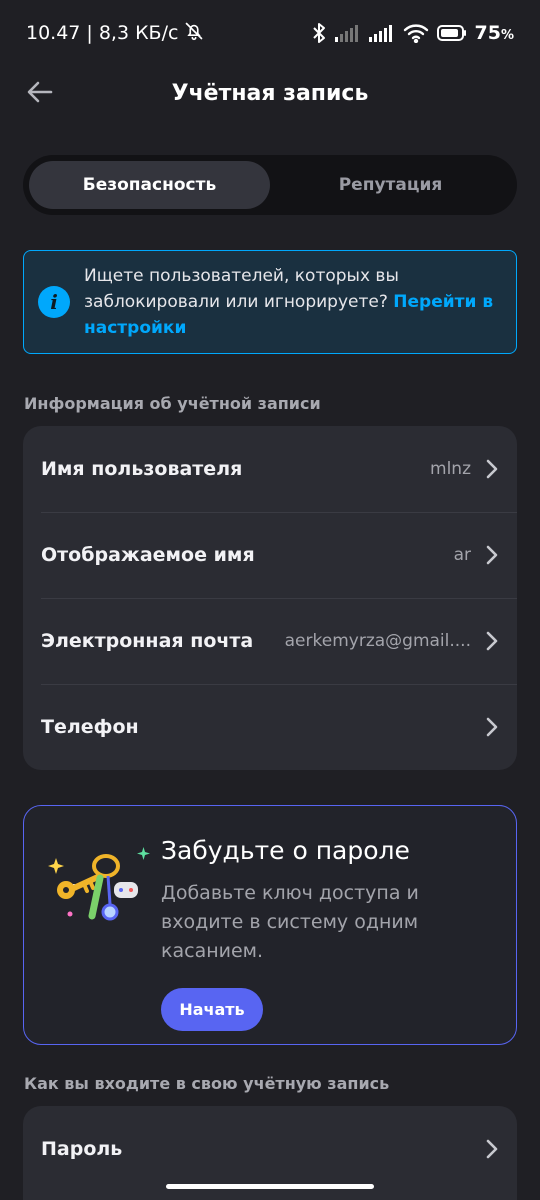 The width and height of the screenshot is (540, 1200). I want to click on status-left: 10.47 | 8,3 КБ/с, so click(115, 33).